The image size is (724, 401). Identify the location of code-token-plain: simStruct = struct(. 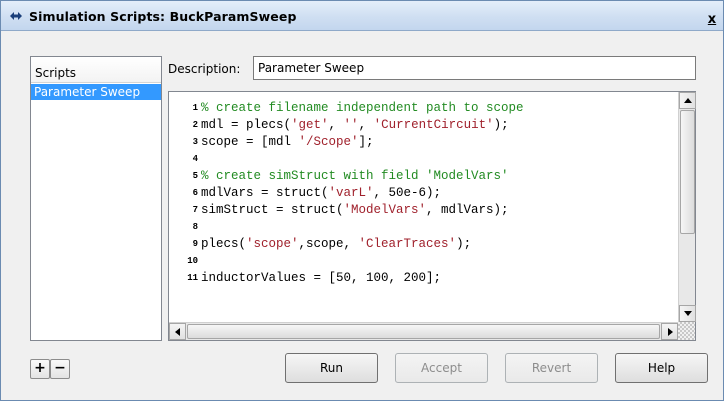
(272, 210).